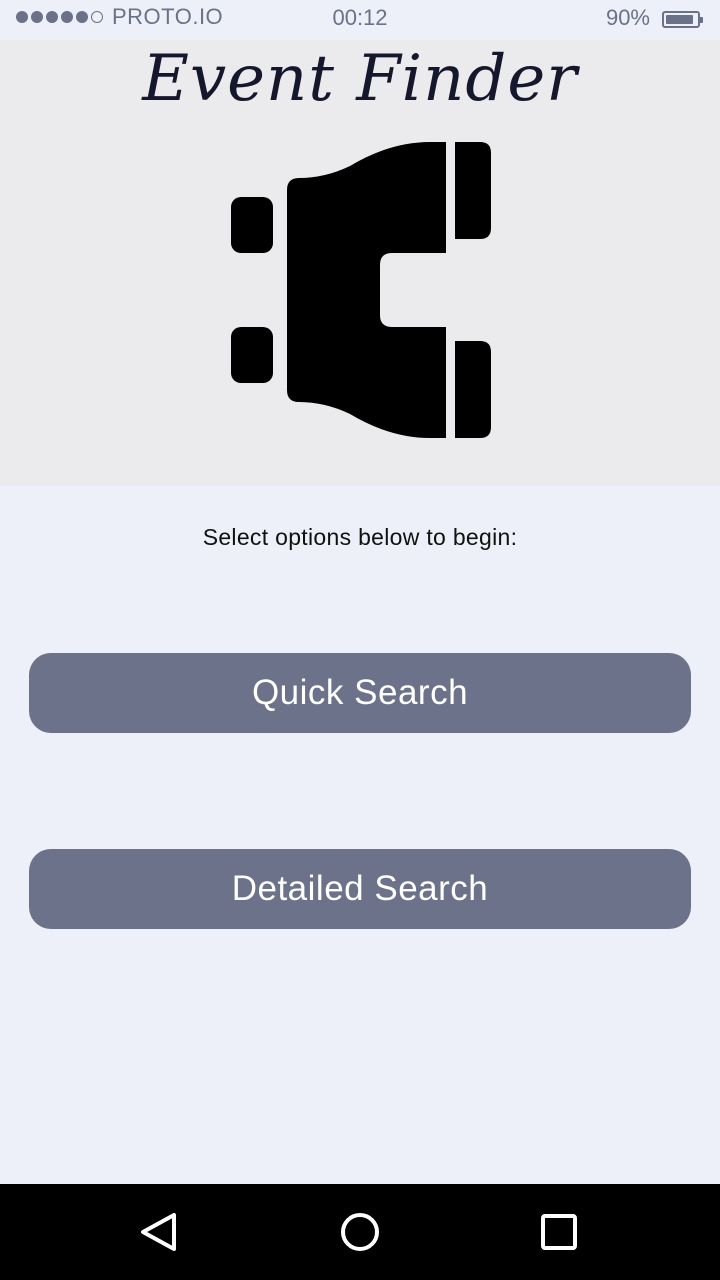 Image resolution: width=720 pixels, height=1280 pixels. I want to click on instruction-text: Select options below to begin:, so click(360, 537).